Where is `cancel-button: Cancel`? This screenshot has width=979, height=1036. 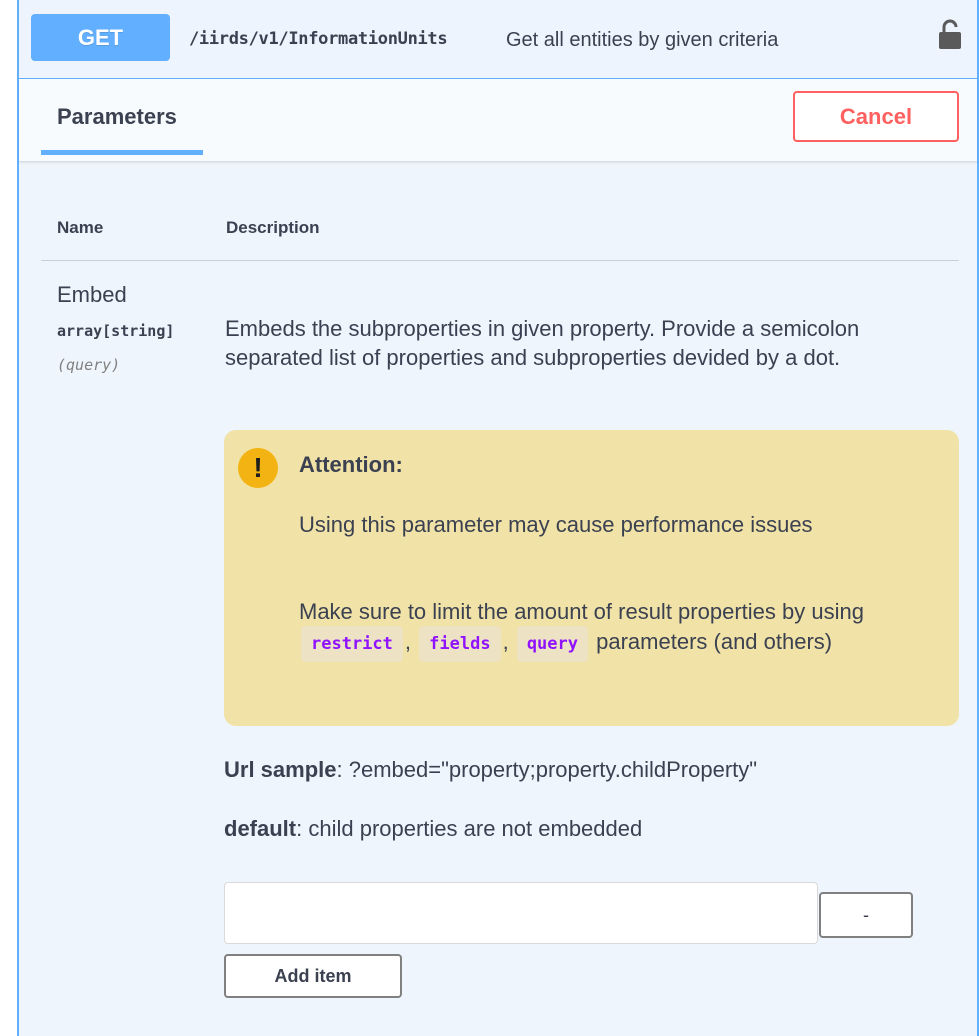
cancel-button: Cancel is located at coordinates (876, 116).